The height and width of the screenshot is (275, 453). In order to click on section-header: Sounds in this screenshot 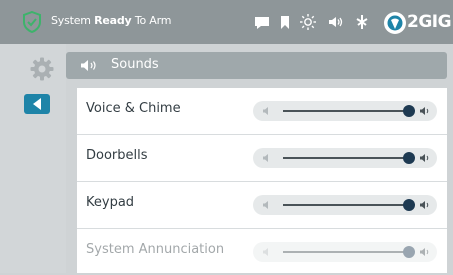, I will do `click(256, 65)`.